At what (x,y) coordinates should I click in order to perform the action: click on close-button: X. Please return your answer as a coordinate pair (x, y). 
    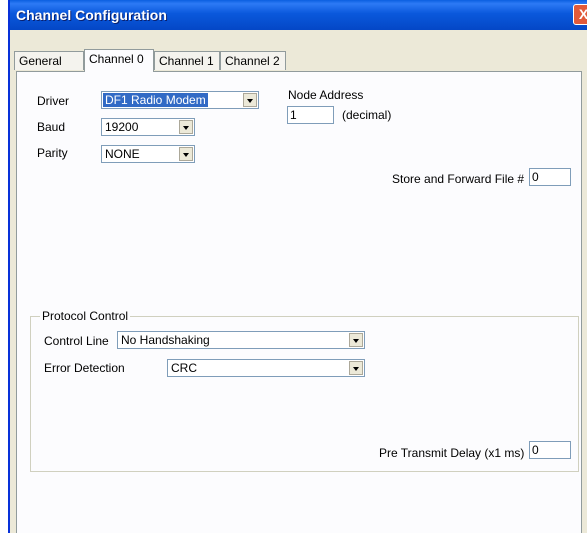
    Looking at the image, I should click on (580, 14).